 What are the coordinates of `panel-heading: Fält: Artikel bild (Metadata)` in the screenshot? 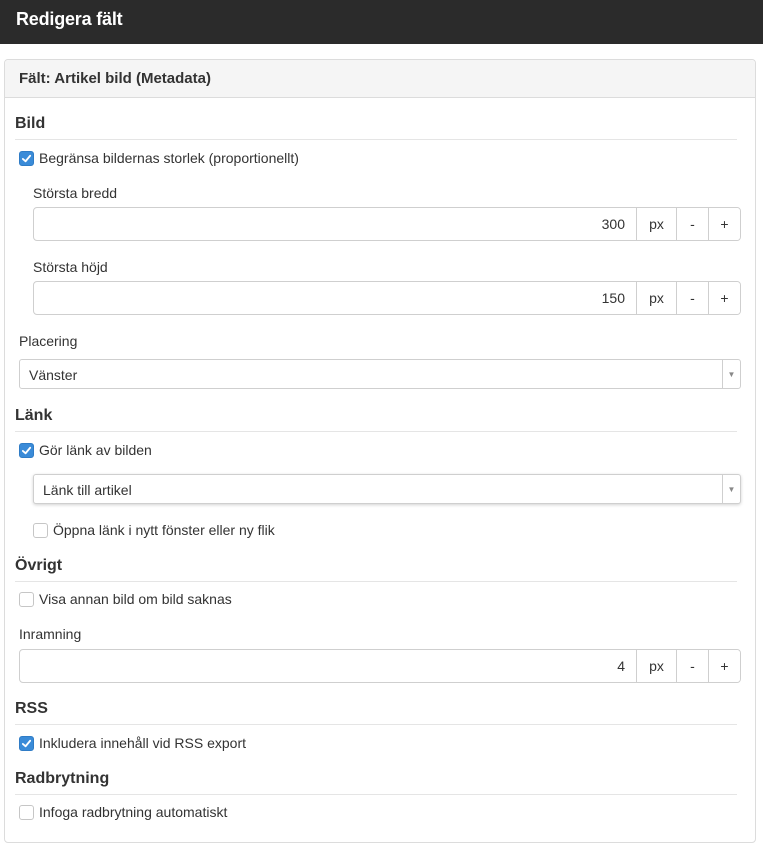 It's located at (380, 79).